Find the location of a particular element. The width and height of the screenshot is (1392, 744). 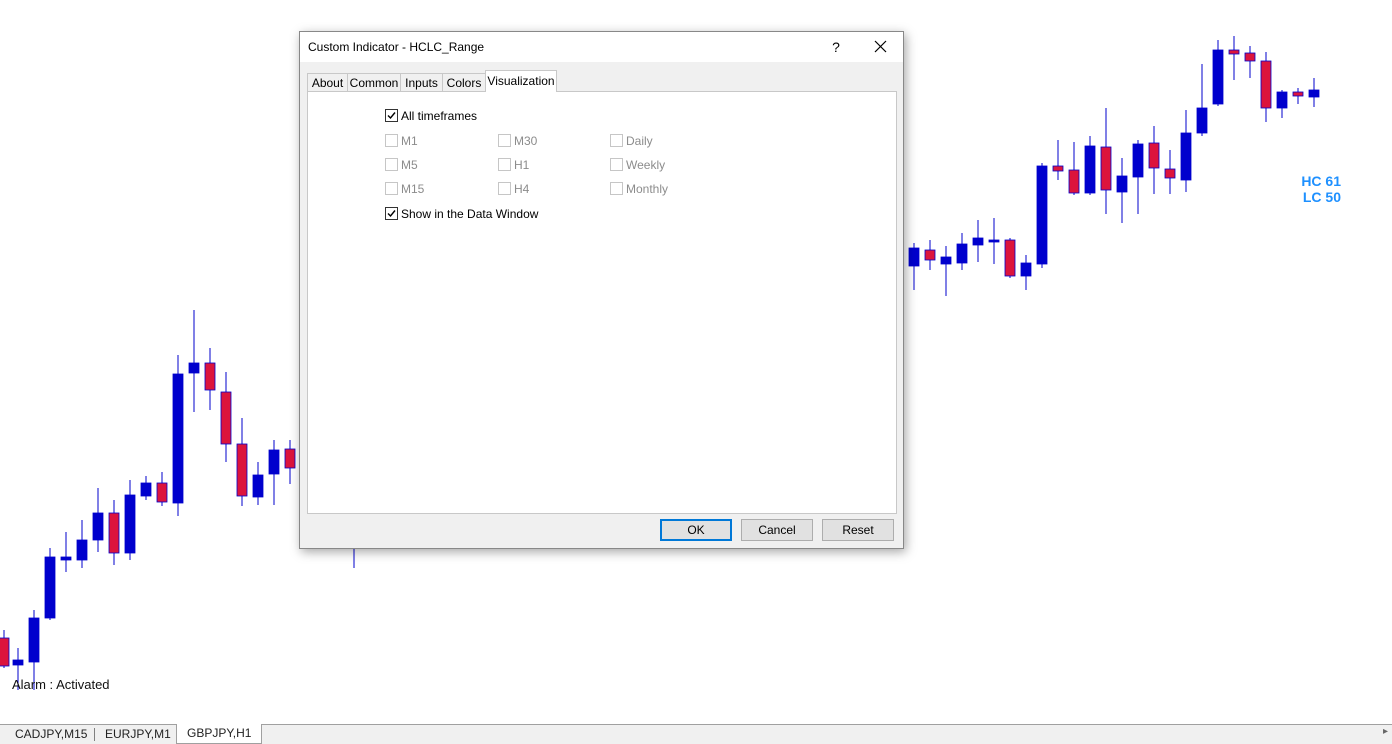

all-timeframes-checkbox is located at coordinates (391, 115).